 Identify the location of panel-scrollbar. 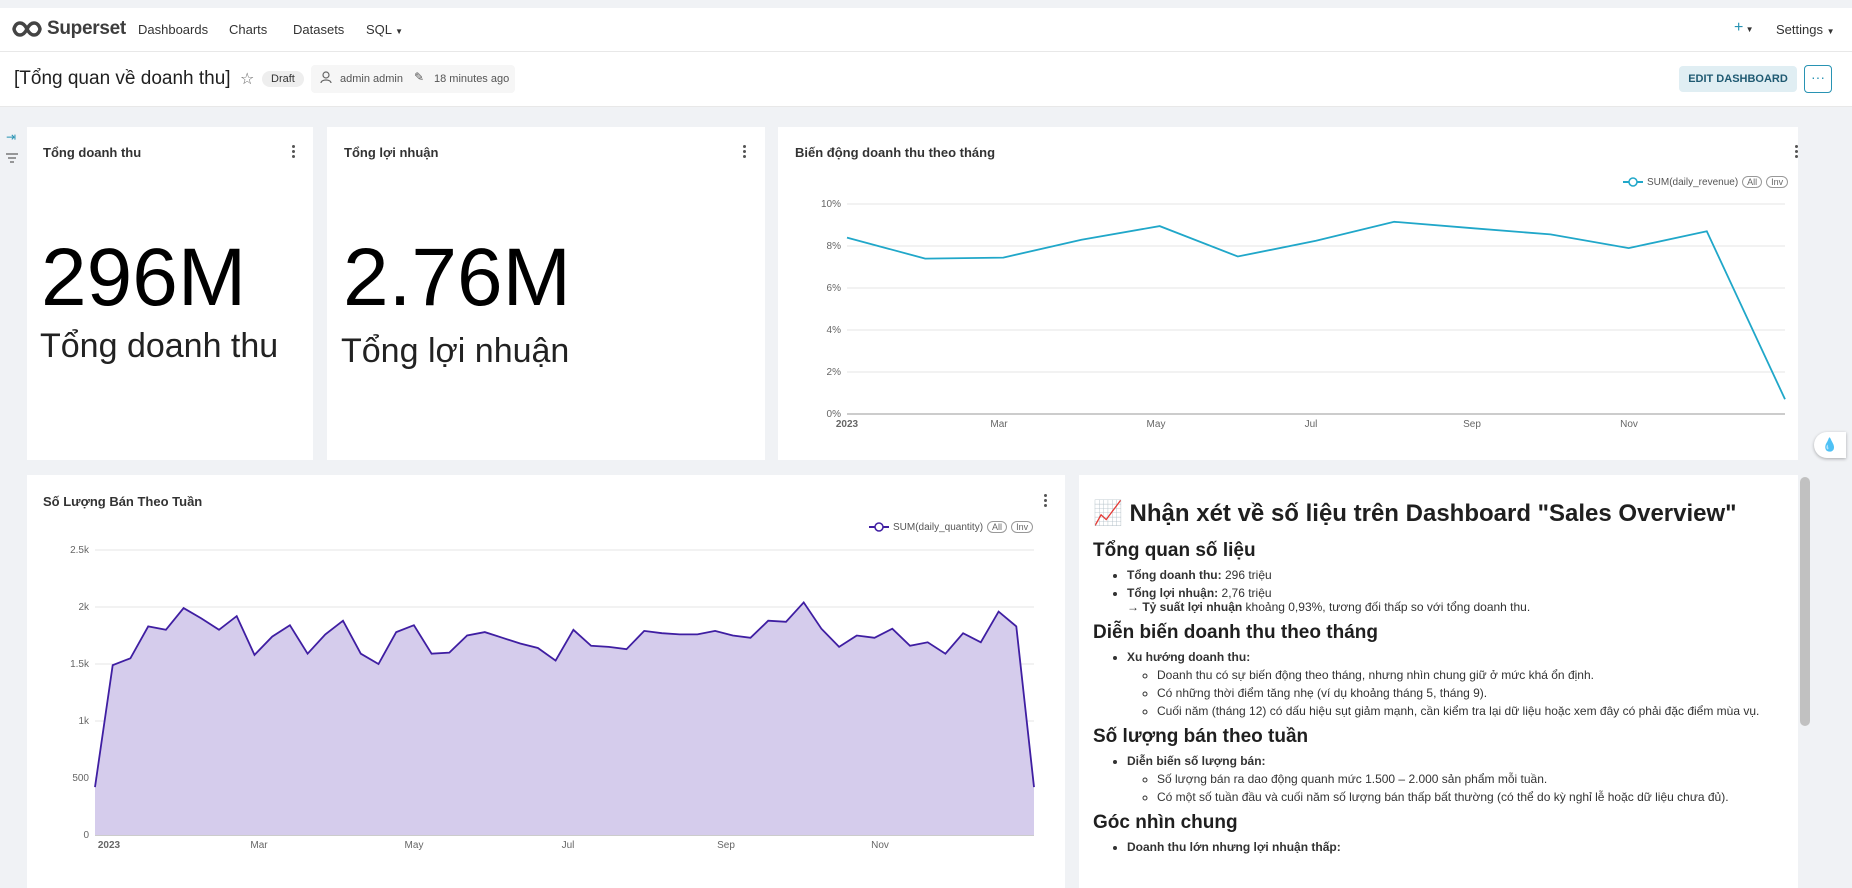
(1805, 601).